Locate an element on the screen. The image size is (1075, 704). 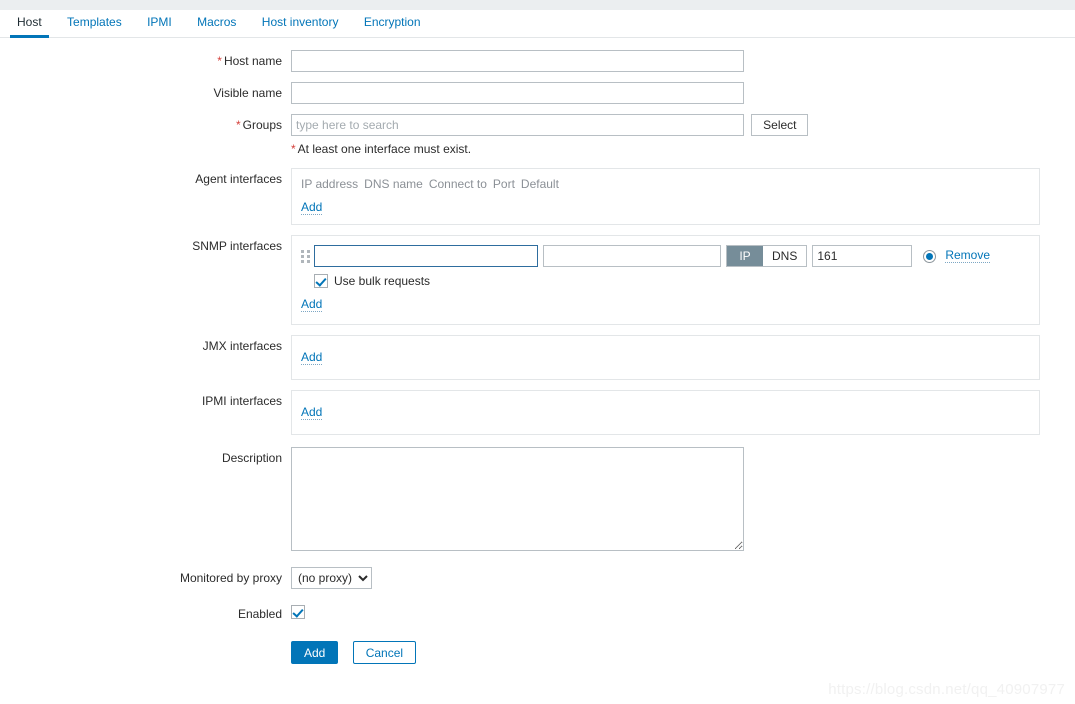
snmp-ip-address-input is located at coordinates (426, 256).